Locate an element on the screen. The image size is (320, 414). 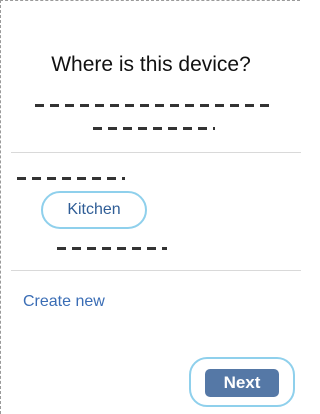
next-button: Next is located at coordinates (242, 383).